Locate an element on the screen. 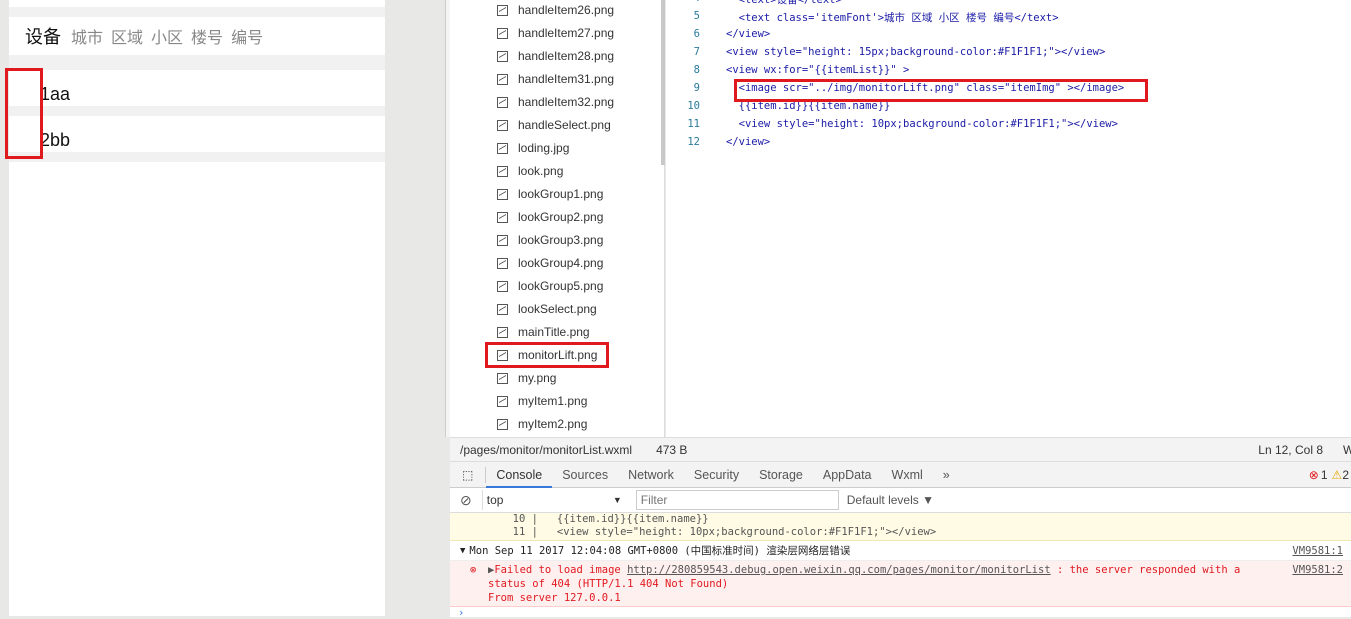  header-subtitle: 楼号 is located at coordinates (207, 38).